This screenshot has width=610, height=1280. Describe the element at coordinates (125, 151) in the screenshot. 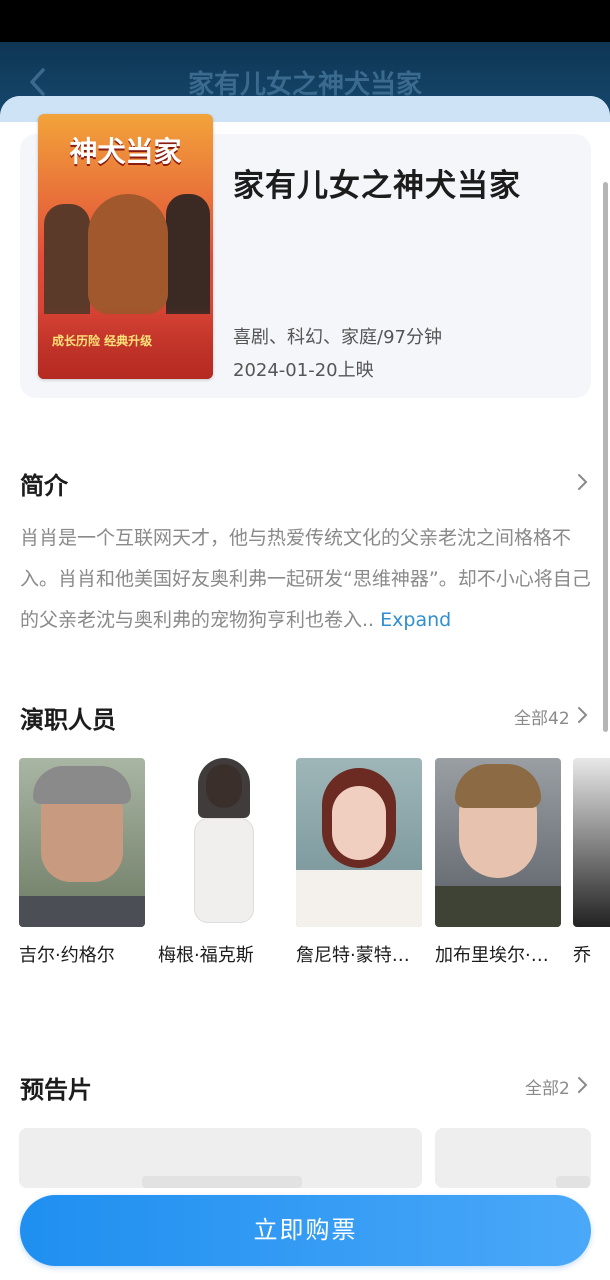

I see `poster-title: 神犬当家` at that location.